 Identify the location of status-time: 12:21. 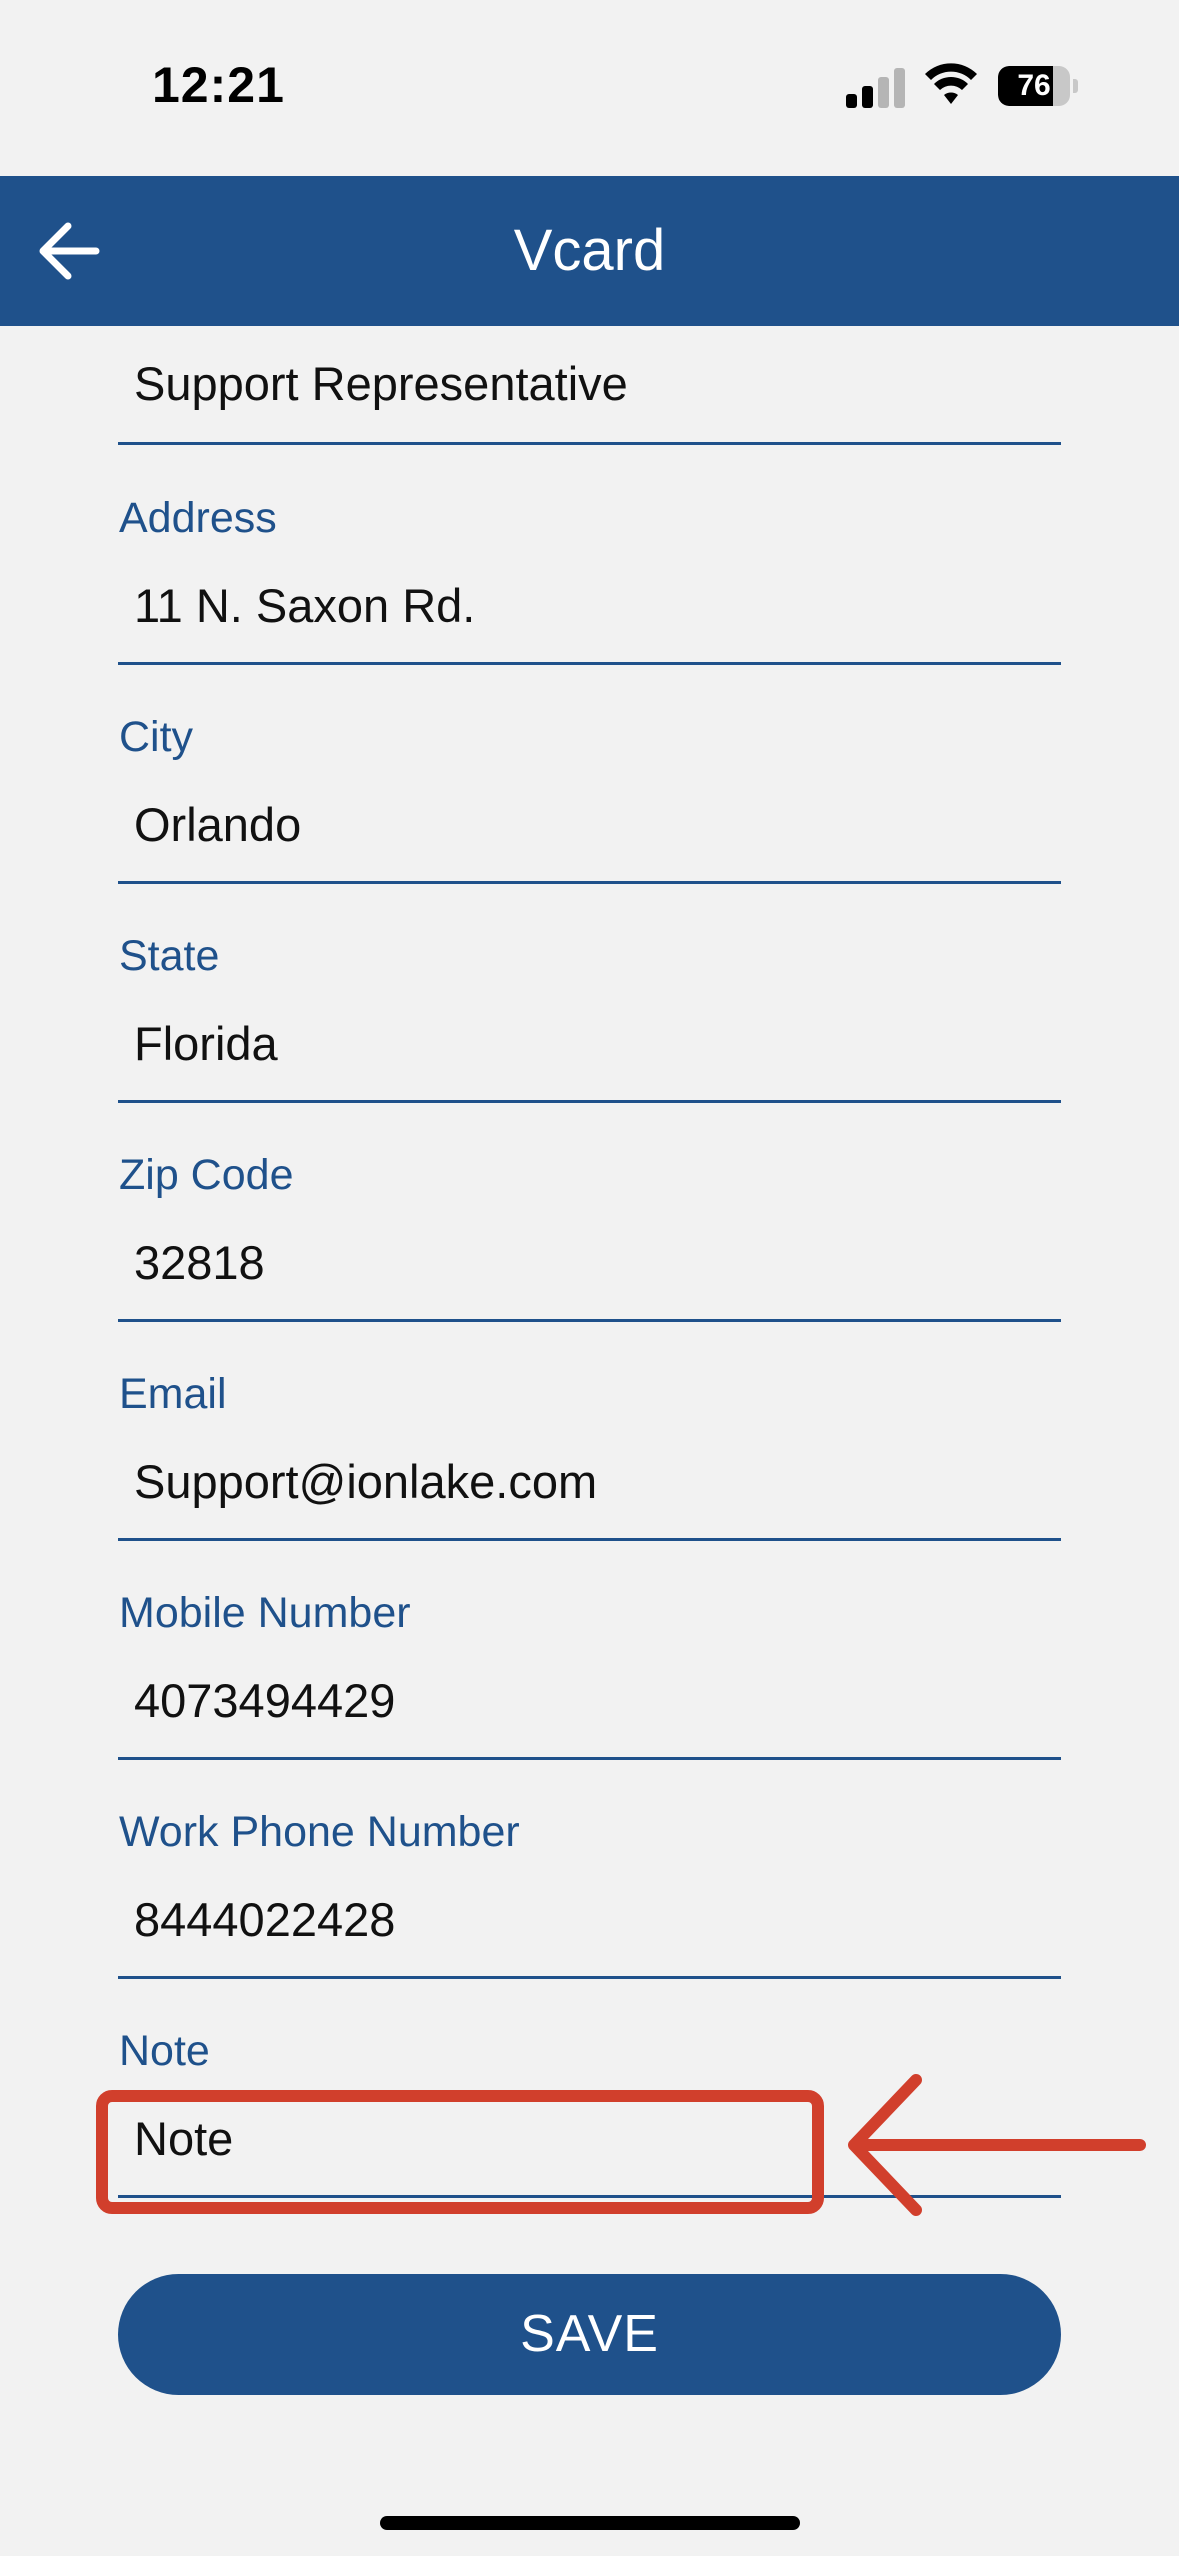
(218, 85).